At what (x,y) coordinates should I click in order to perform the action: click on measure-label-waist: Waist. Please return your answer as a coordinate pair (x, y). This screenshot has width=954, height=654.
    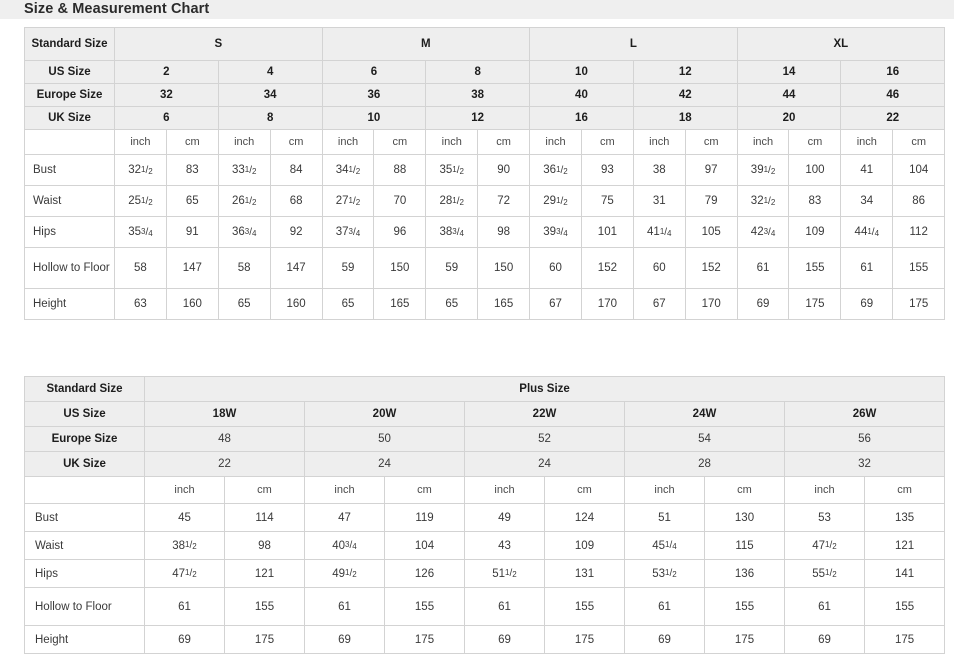
    Looking at the image, I should click on (69, 201).